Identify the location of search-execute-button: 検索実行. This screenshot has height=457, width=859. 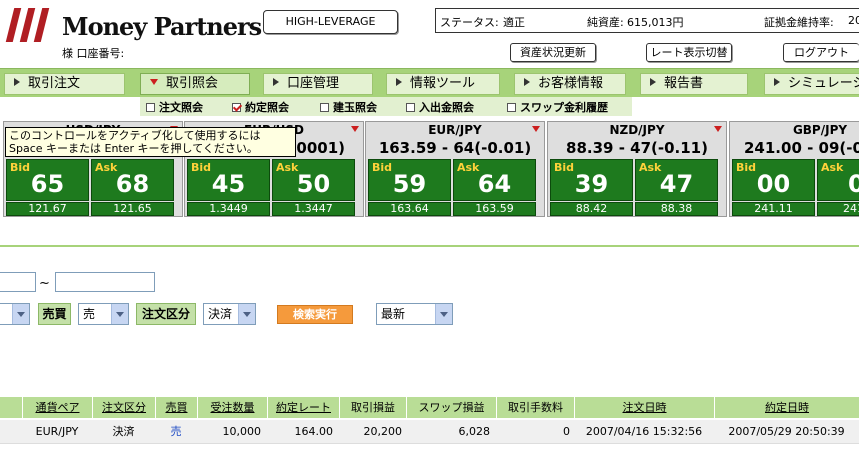
(315, 314).